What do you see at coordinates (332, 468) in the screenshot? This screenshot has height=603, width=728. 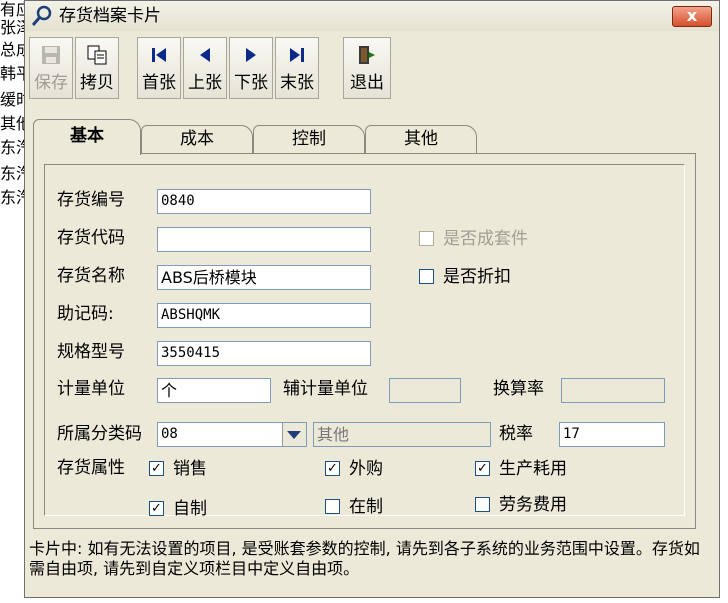 I see `purchase-checkbox: ✓` at bounding box center [332, 468].